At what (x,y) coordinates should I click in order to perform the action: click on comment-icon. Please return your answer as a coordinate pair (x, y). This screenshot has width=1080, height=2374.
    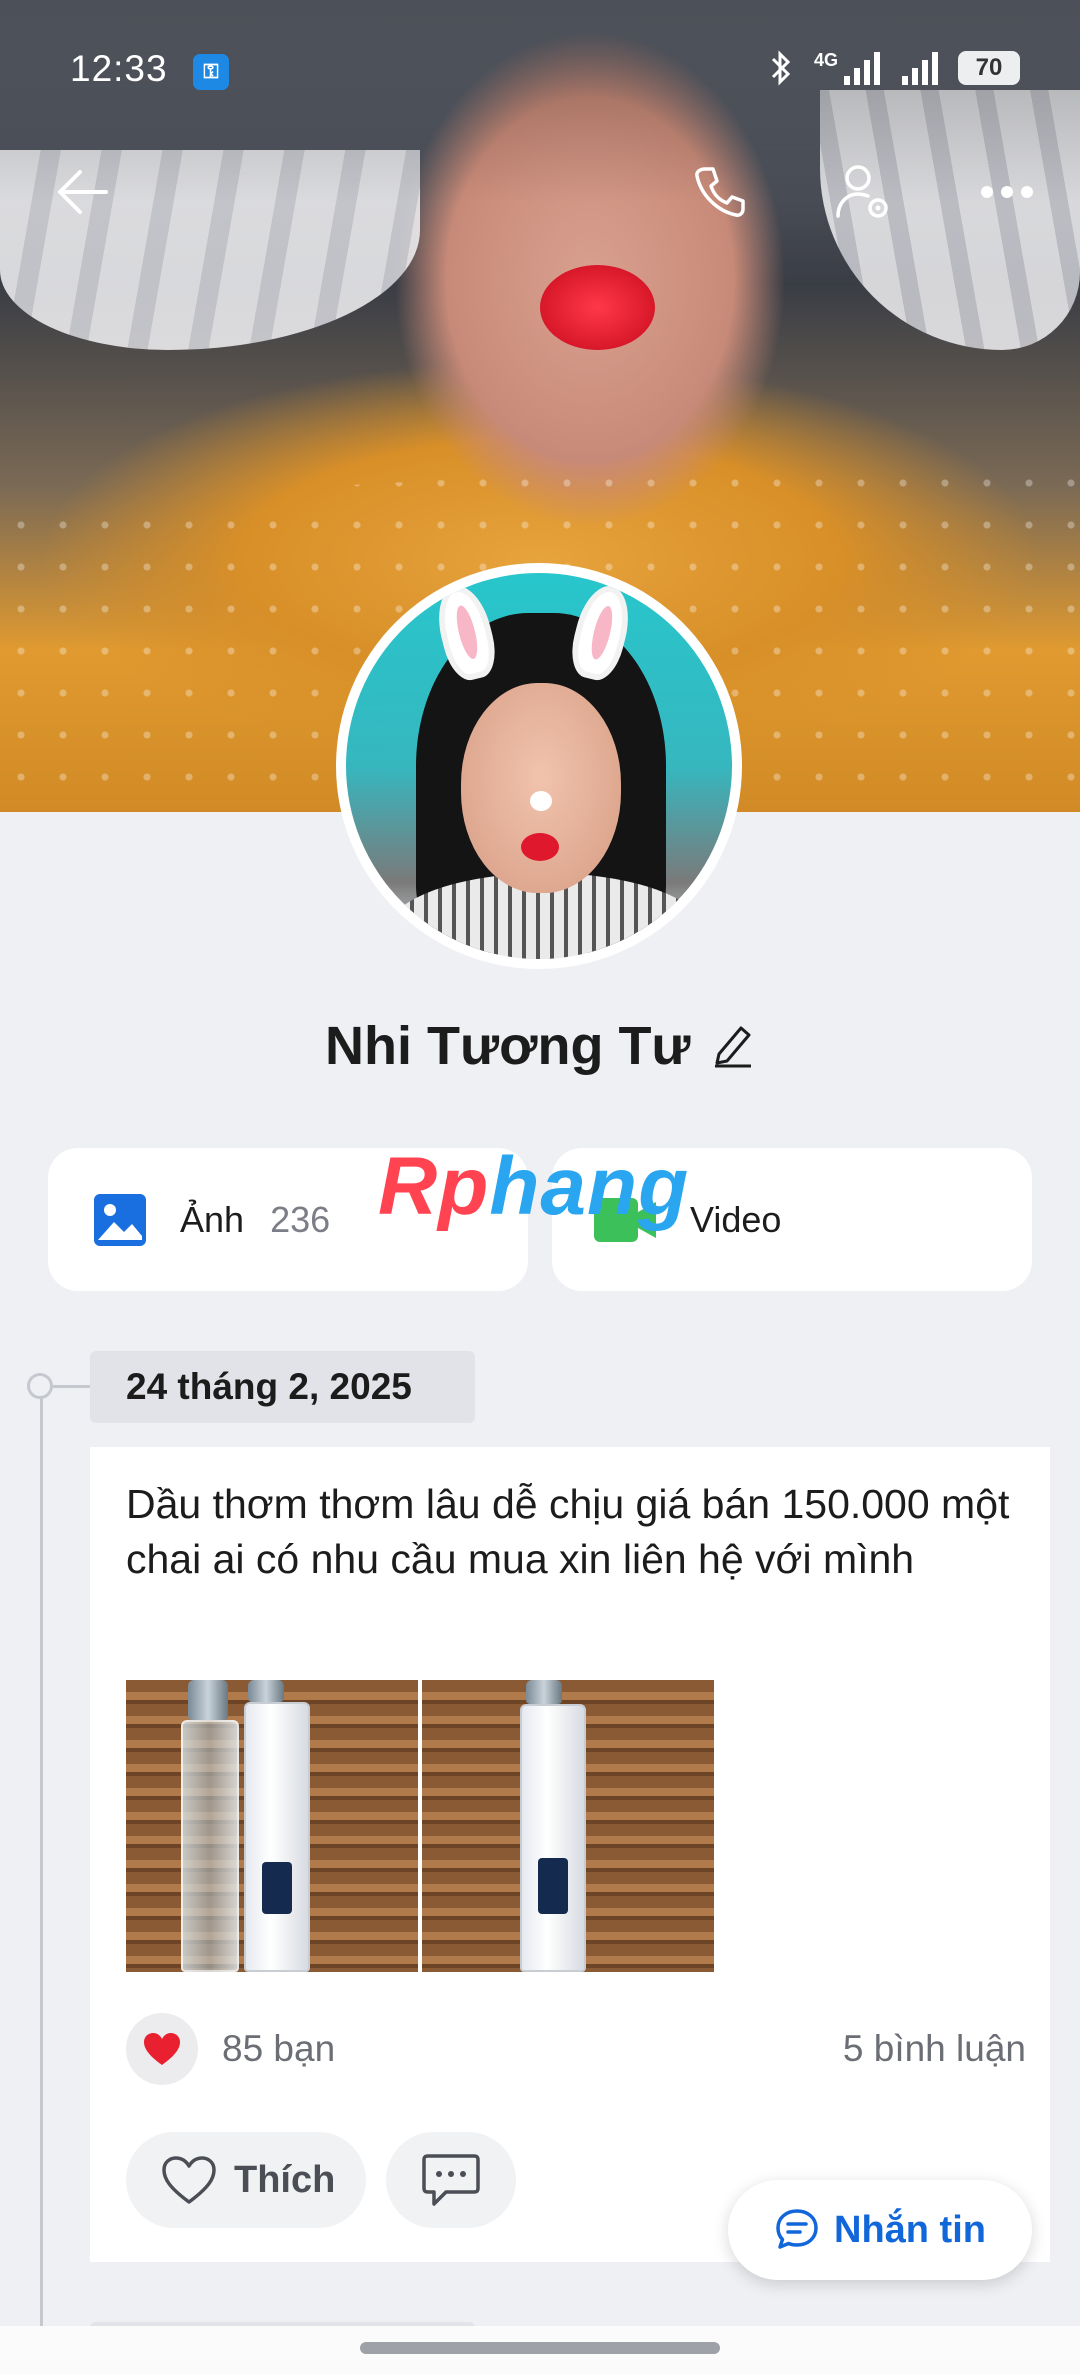
    Looking at the image, I should click on (451, 2180).